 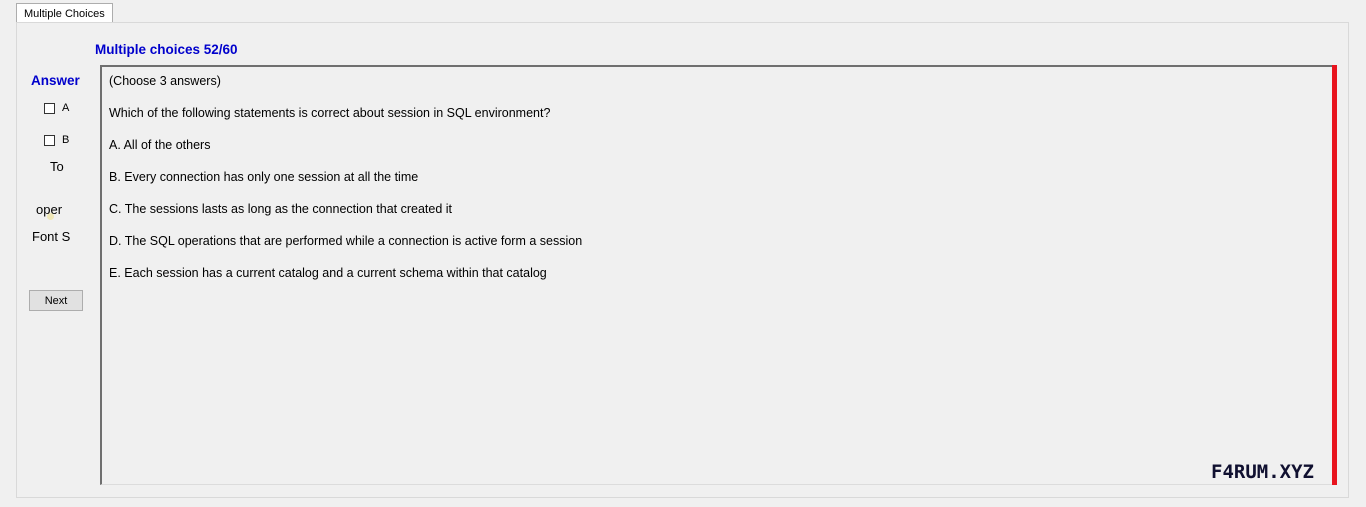 What do you see at coordinates (49, 209) in the screenshot?
I see `truncated-label-oper: oper` at bounding box center [49, 209].